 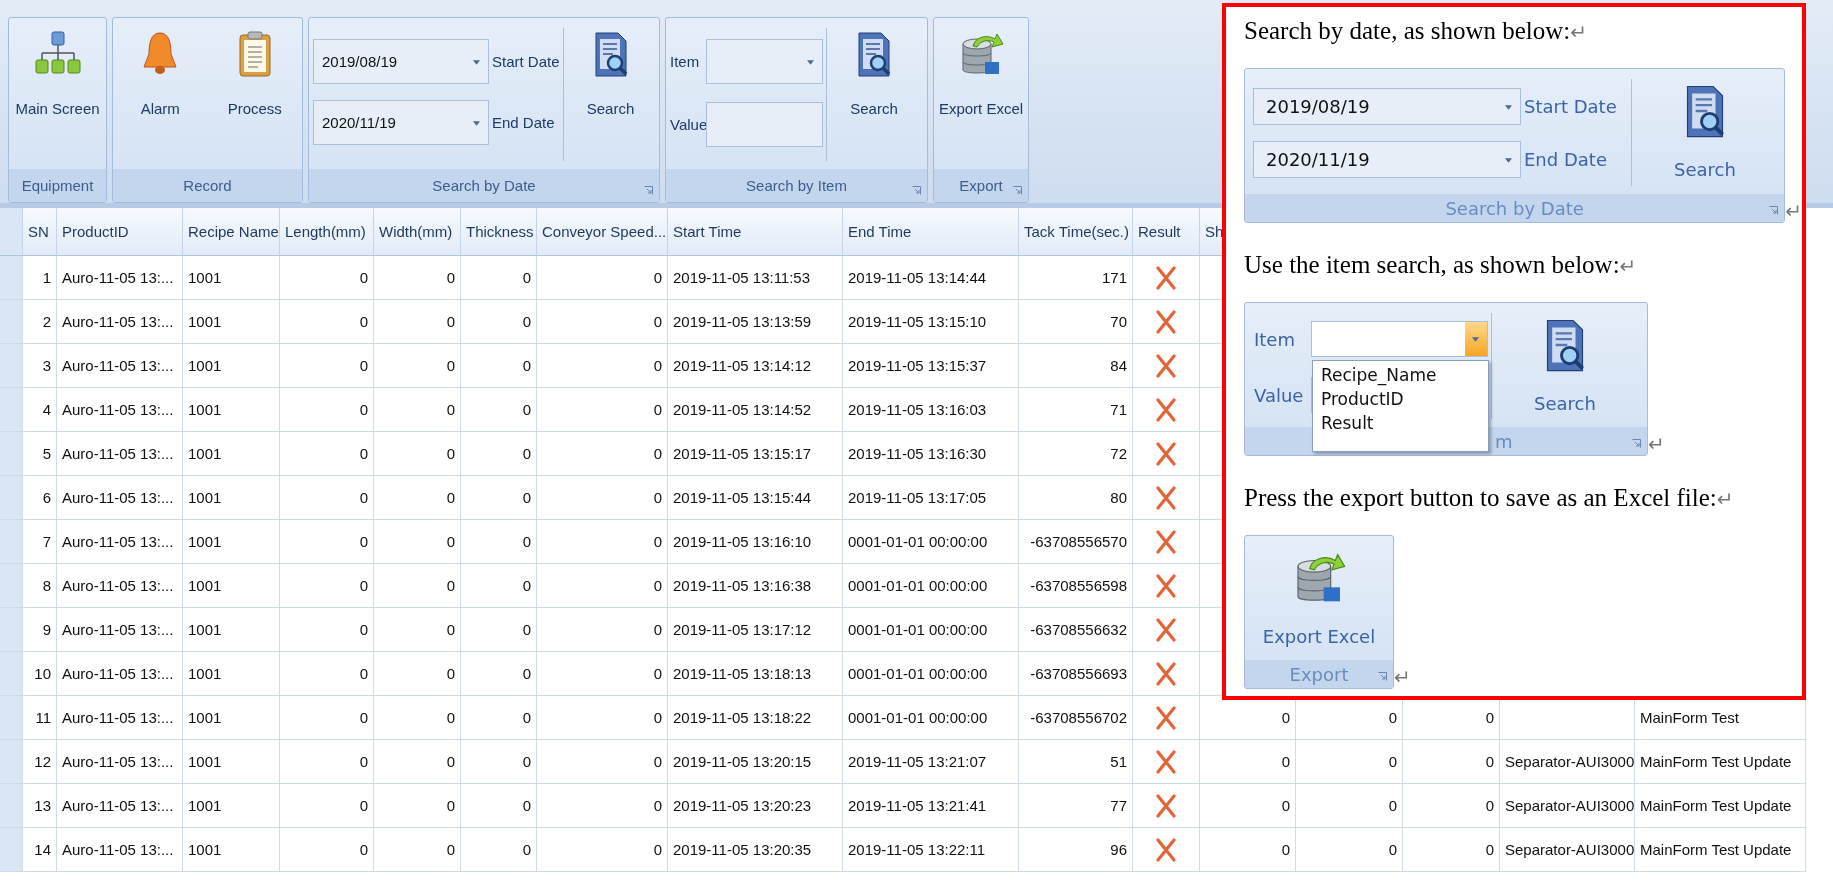 What do you see at coordinates (1404, 375) in the screenshot?
I see `dropdown-option: Recipe_Name` at bounding box center [1404, 375].